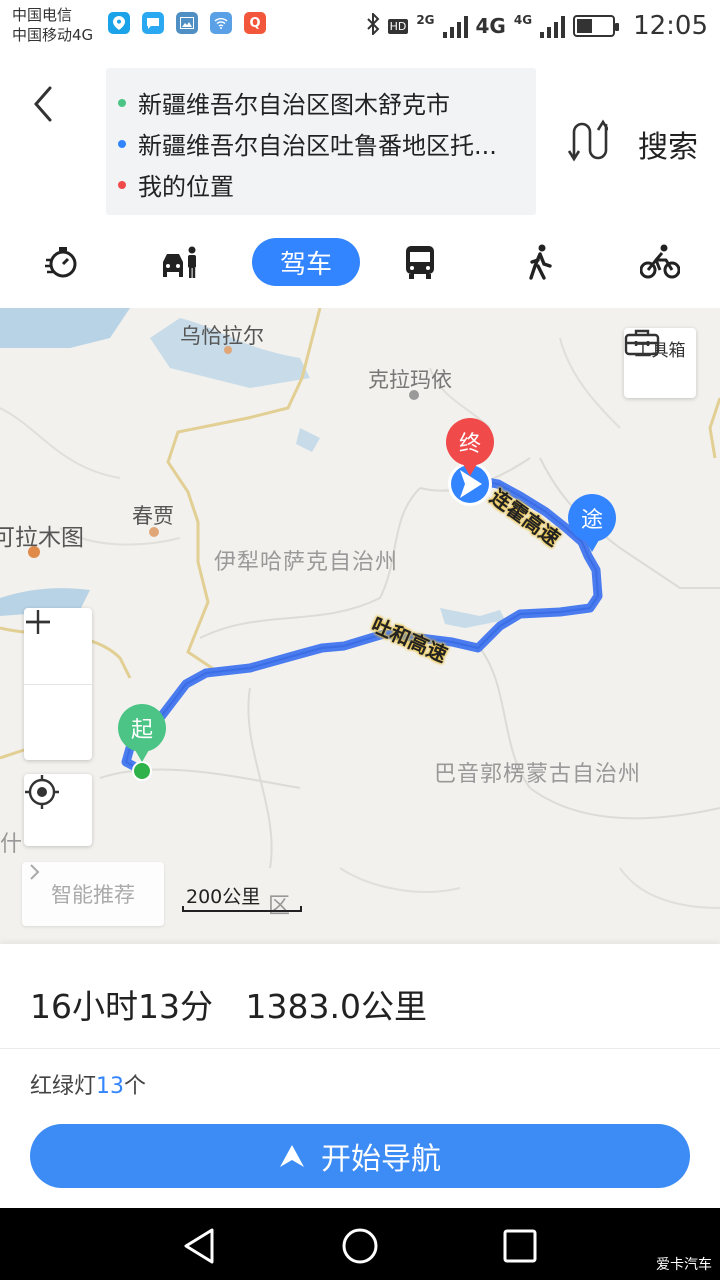 This screenshot has width=720, height=1280. I want to click on hd-badge: HD, so click(398, 26).